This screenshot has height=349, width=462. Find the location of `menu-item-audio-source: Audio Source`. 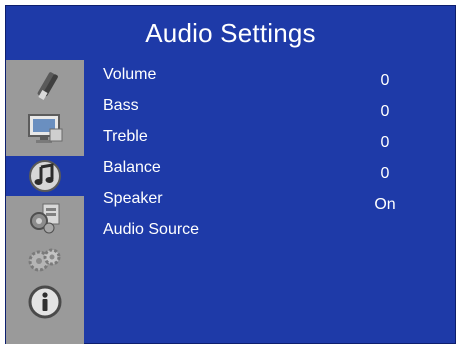

menu-item-audio-source: Audio Source is located at coordinates (273, 232).